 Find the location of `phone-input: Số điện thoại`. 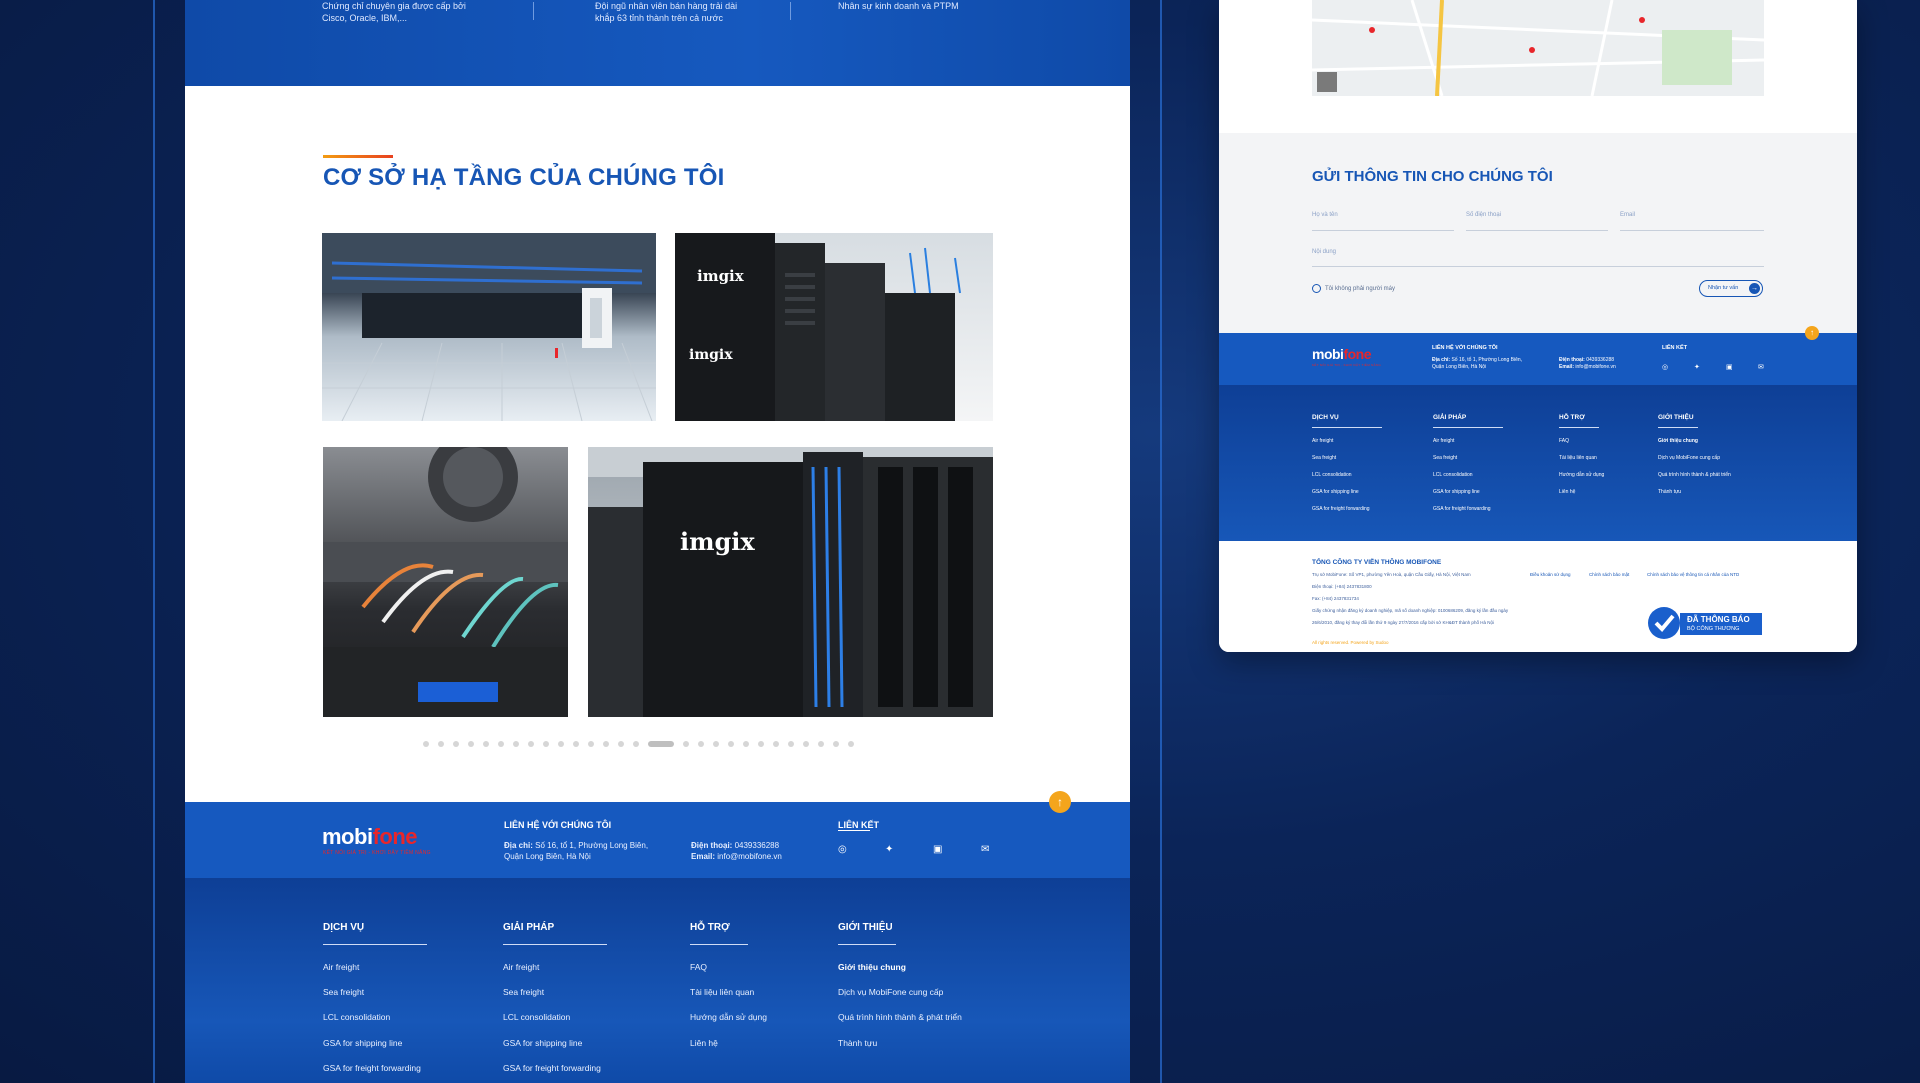

phone-input: Số điện thoại is located at coordinates (1483, 215).